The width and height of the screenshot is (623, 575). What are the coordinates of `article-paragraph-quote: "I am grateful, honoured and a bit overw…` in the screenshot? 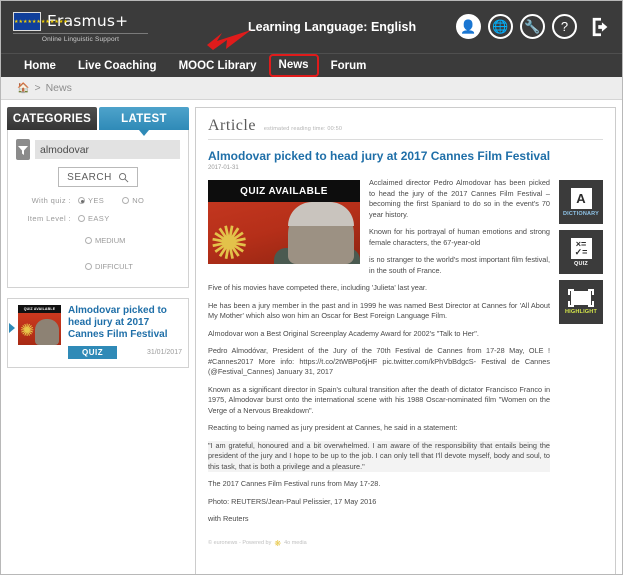 It's located at (379, 456).